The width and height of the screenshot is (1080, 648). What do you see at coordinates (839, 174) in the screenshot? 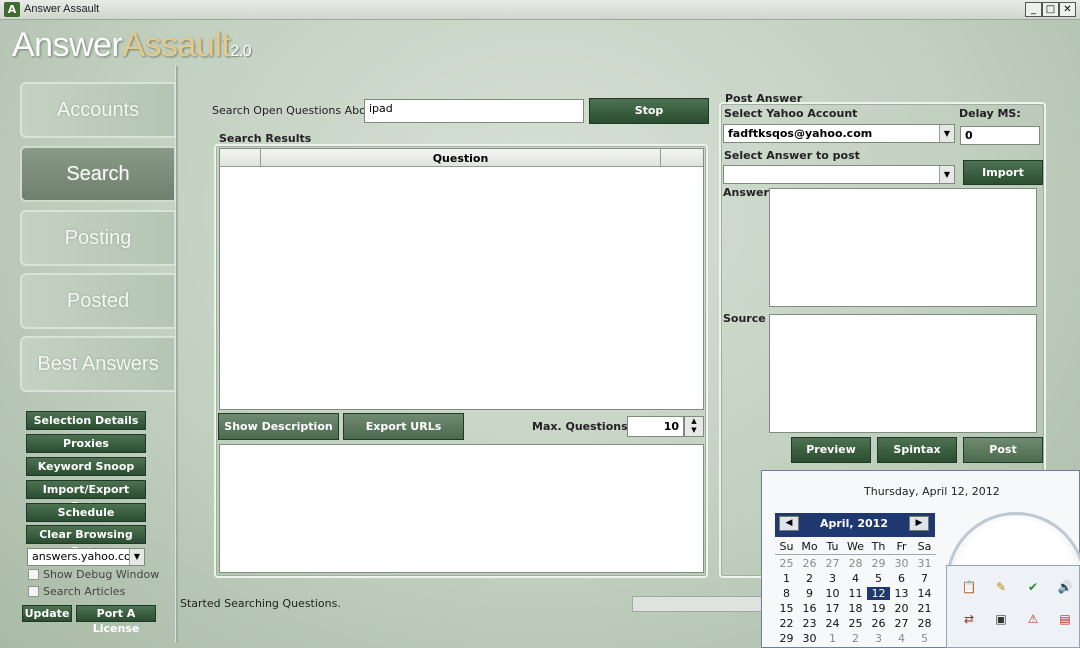
I see `answer-select` at bounding box center [839, 174].